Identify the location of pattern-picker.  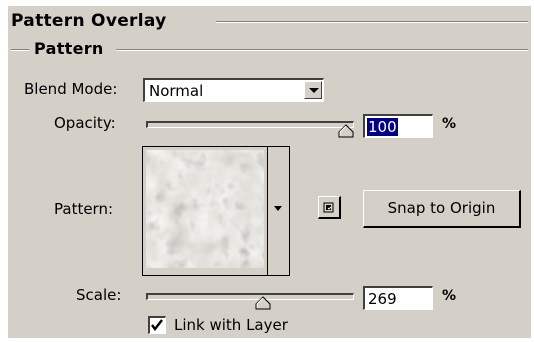
(216, 211).